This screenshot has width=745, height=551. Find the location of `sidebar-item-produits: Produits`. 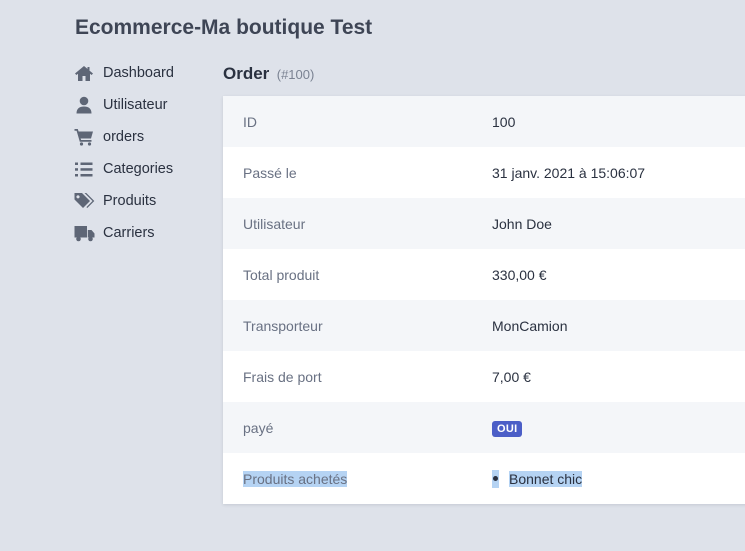

sidebar-item-produits: Produits is located at coordinates (144, 201).